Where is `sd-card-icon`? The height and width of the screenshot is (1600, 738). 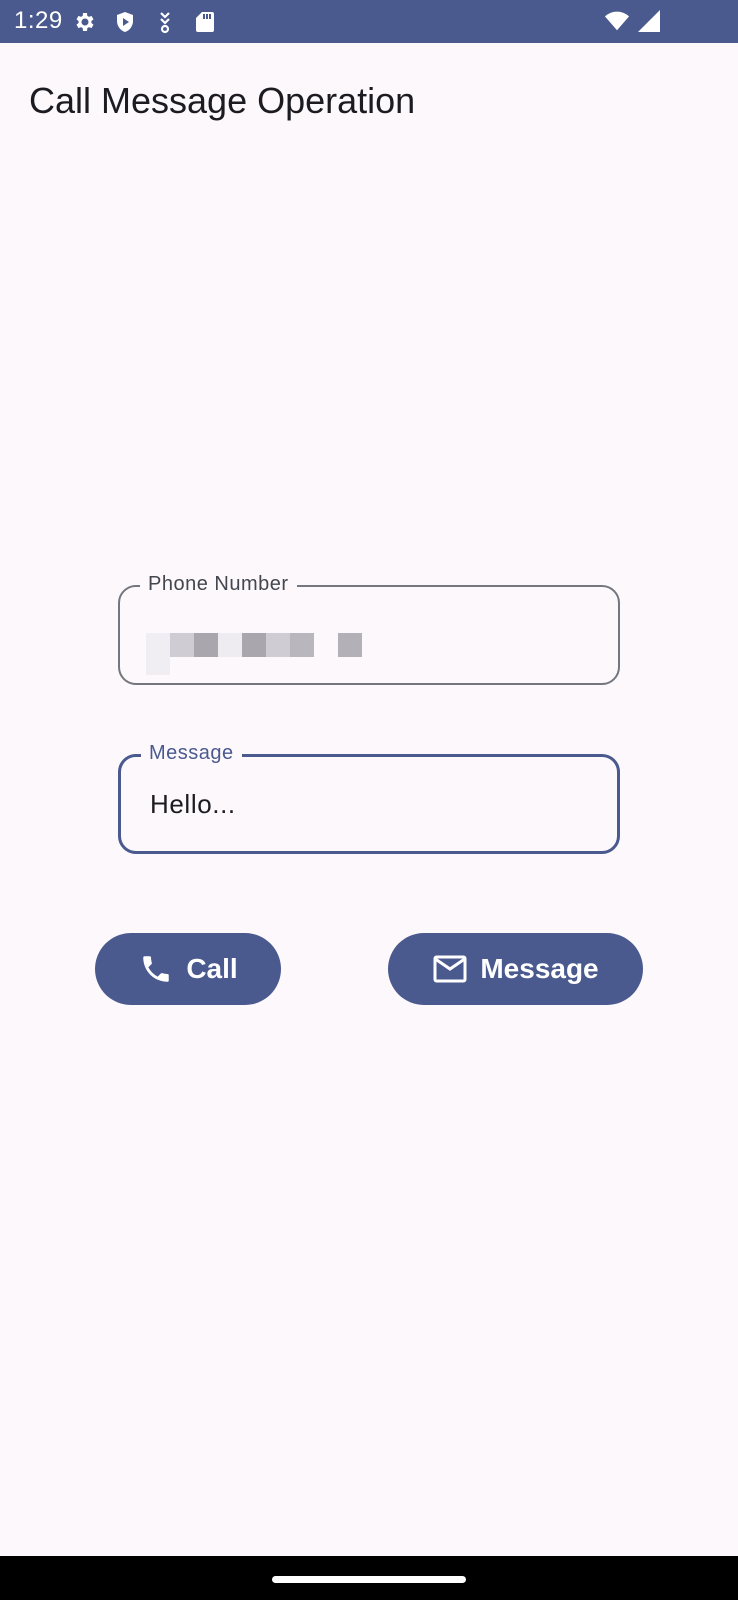
sd-card-icon is located at coordinates (205, 22).